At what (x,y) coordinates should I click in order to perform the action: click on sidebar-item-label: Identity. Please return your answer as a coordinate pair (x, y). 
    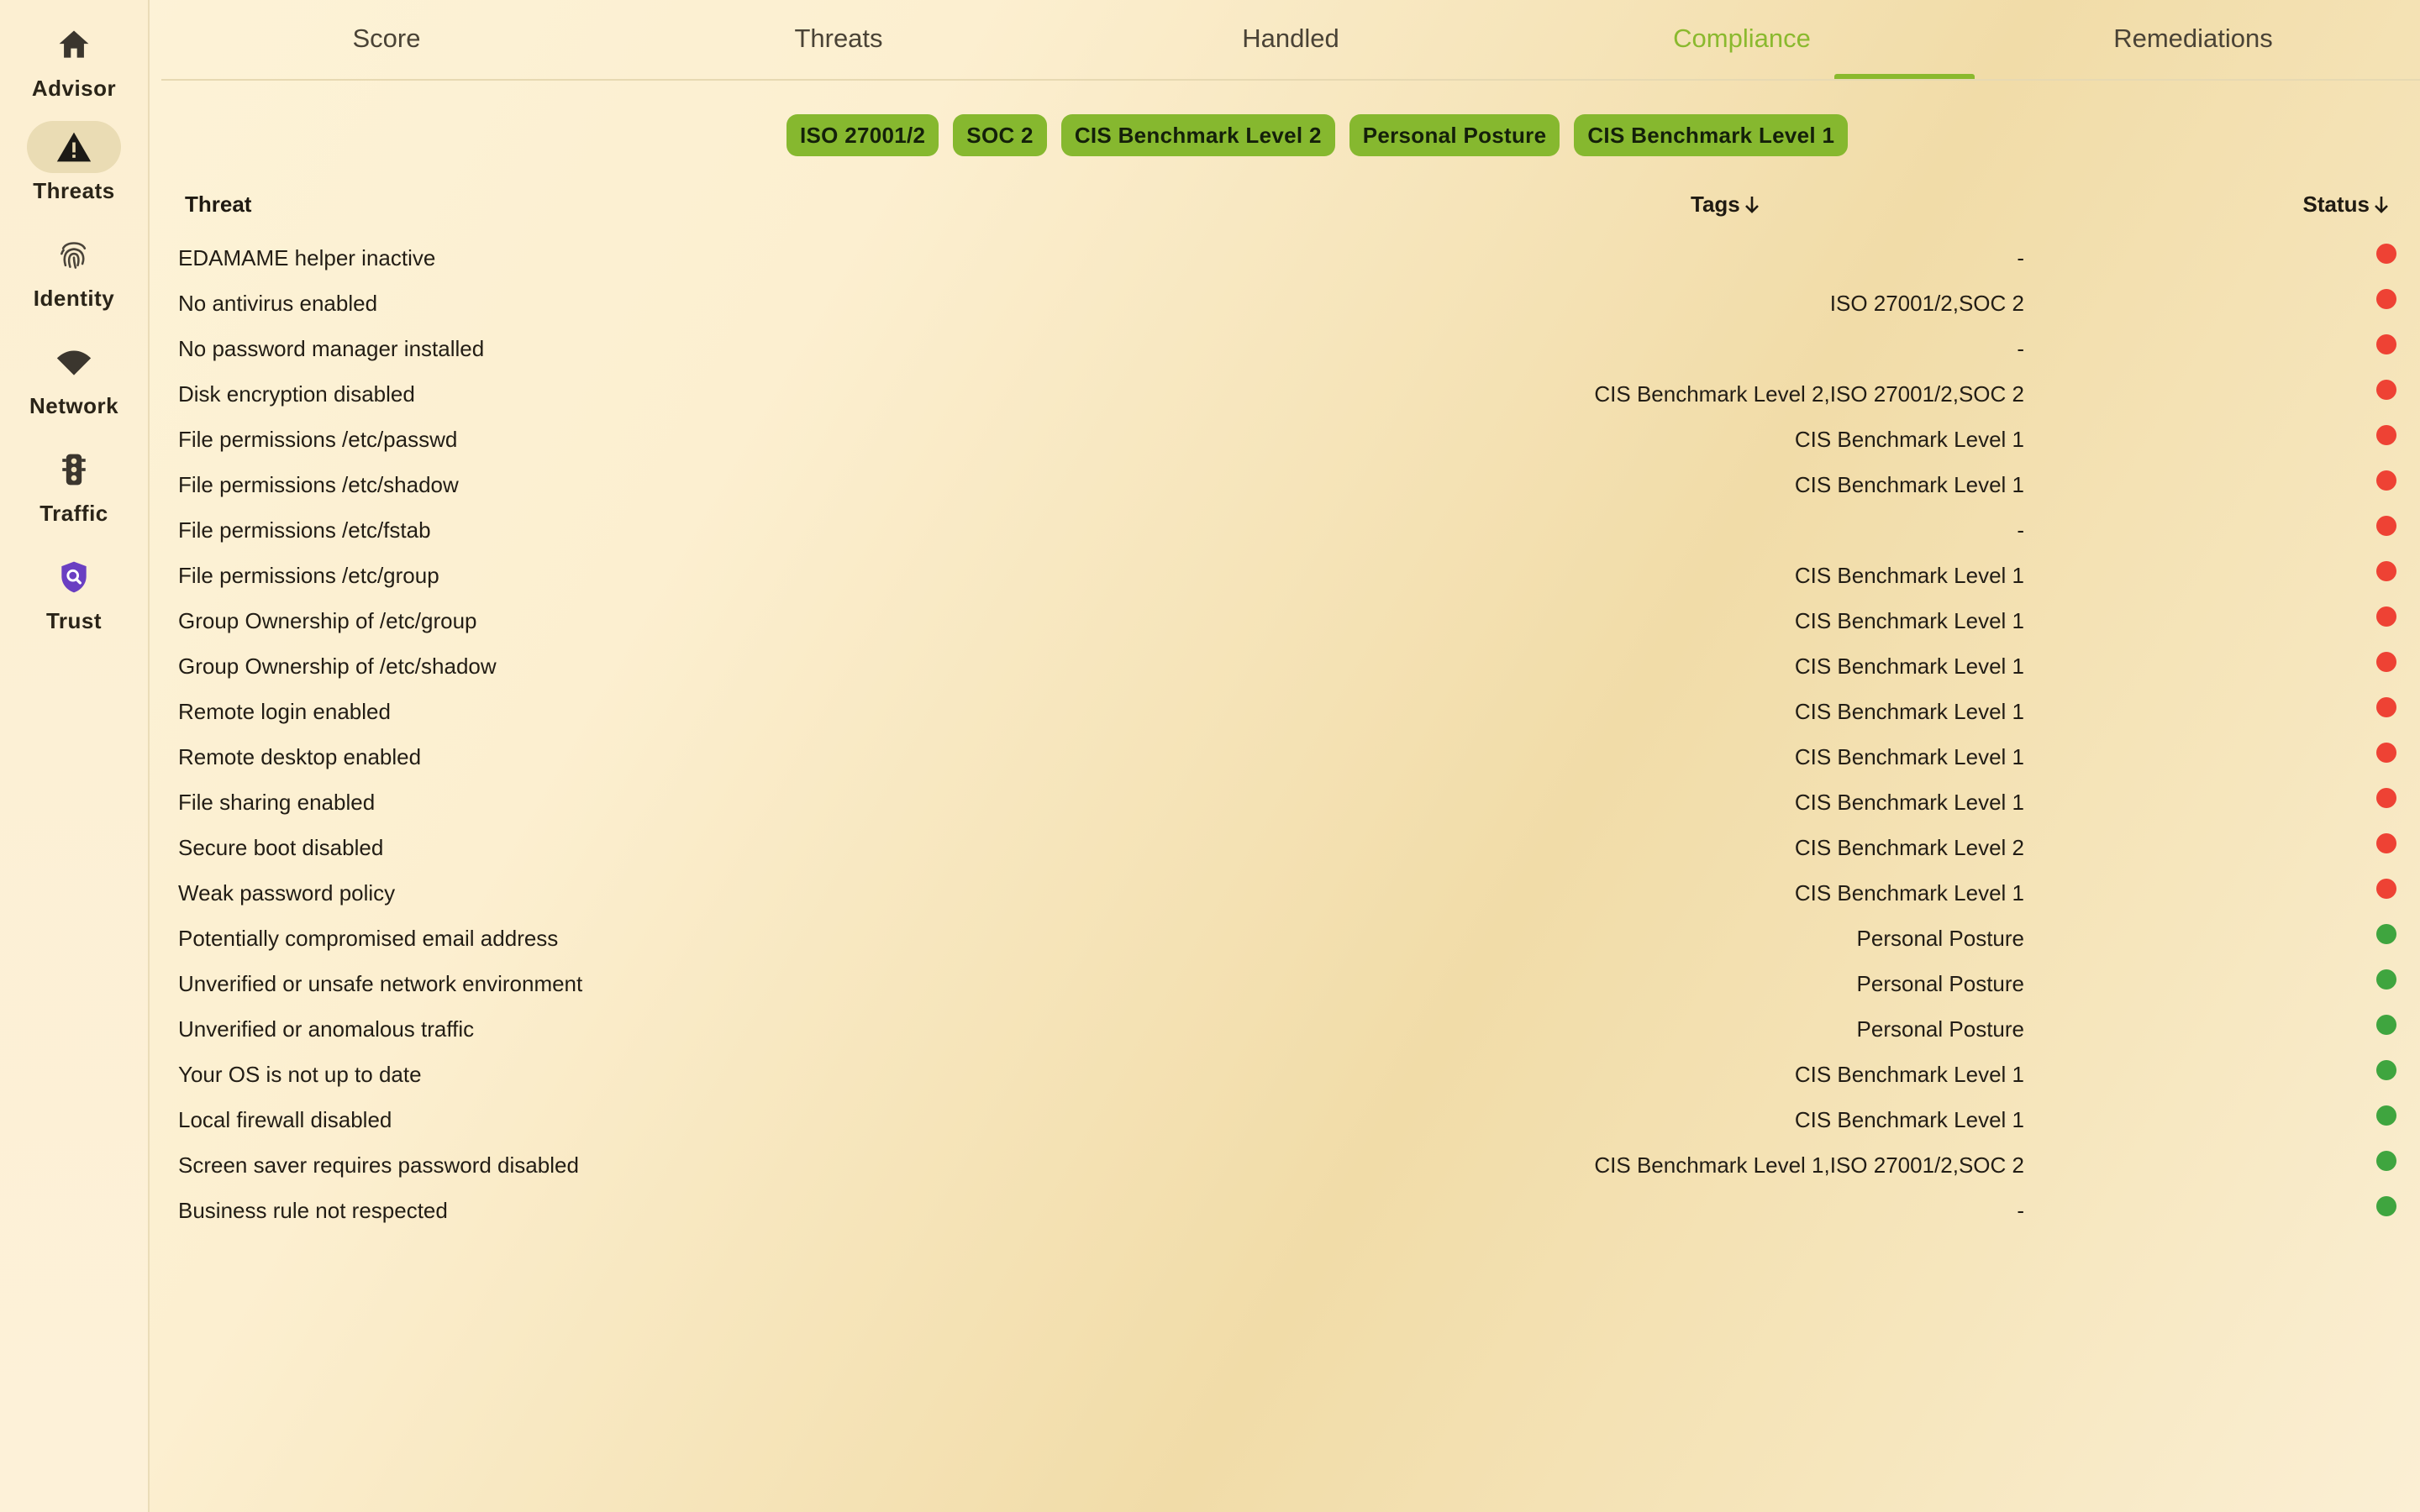
    Looking at the image, I should click on (74, 298).